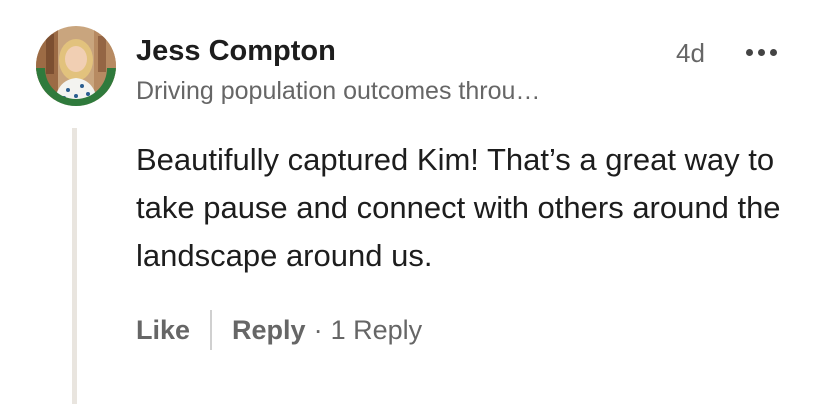 Image resolution: width=840 pixels, height=404 pixels. What do you see at coordinates (269, 330) in the screenshot?
I see `reply-button: Reply` at bounding box center [269, 330].